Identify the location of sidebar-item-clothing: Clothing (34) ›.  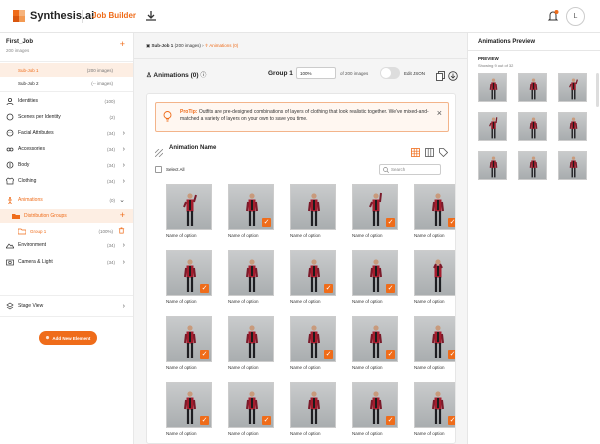
(66, 181).